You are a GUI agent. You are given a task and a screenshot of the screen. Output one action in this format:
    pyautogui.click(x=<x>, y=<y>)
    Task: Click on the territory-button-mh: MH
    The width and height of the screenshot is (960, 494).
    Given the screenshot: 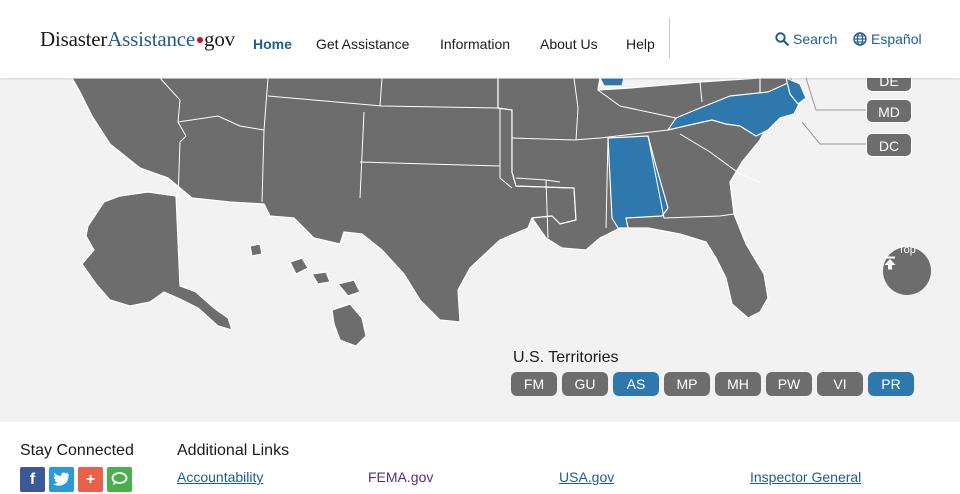 What is the action you would take?
    pyautogui.click(x=738, y=384)
    